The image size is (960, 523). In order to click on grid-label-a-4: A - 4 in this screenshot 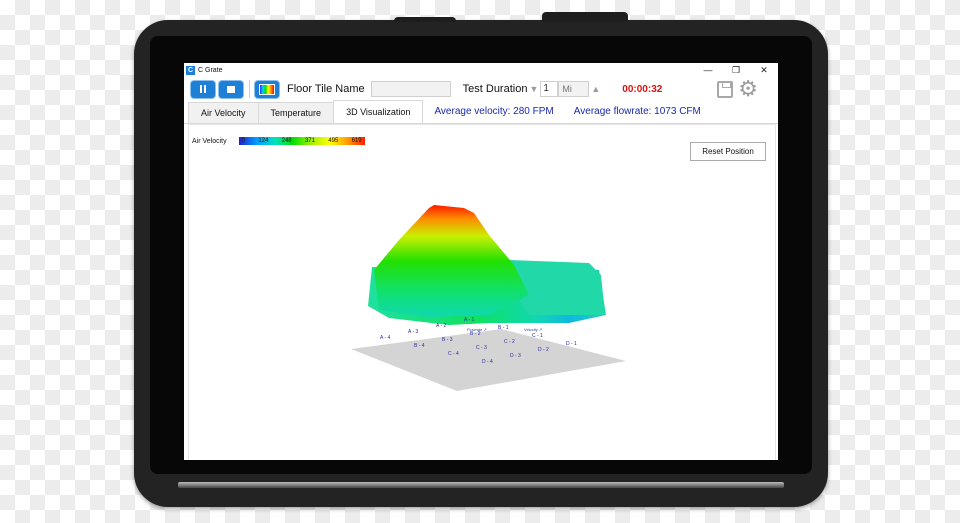, I will do `click(385, 338)`.